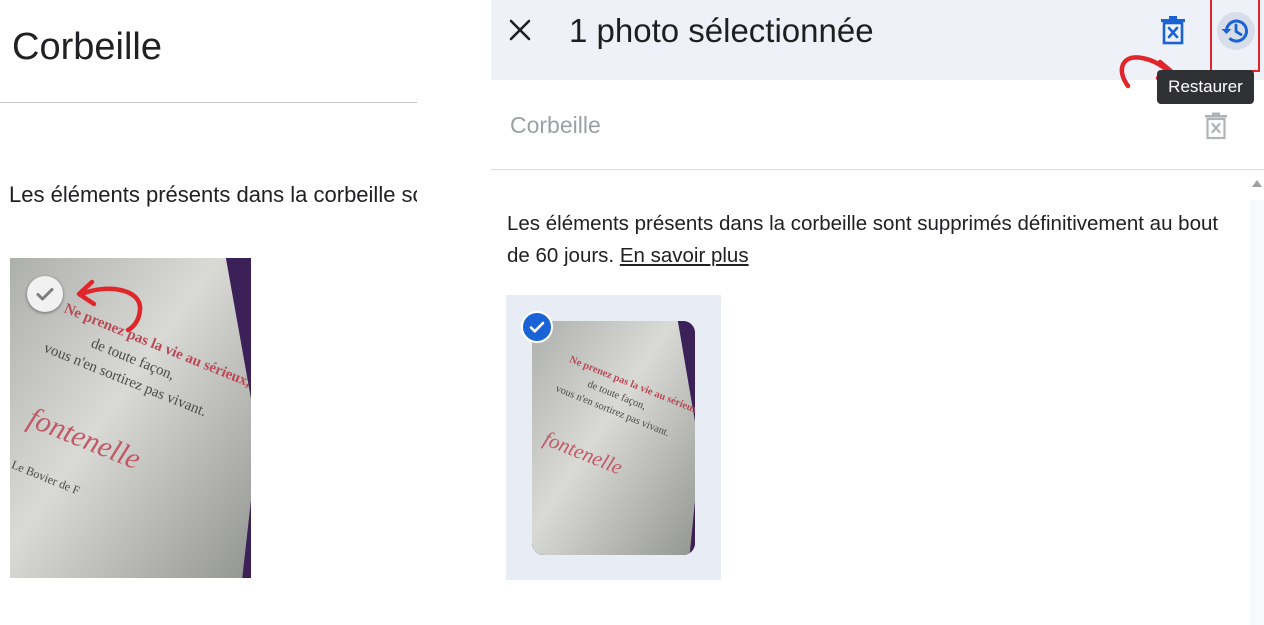  I want to click on scroll-up-arrow-icon, so click(1257, 183).